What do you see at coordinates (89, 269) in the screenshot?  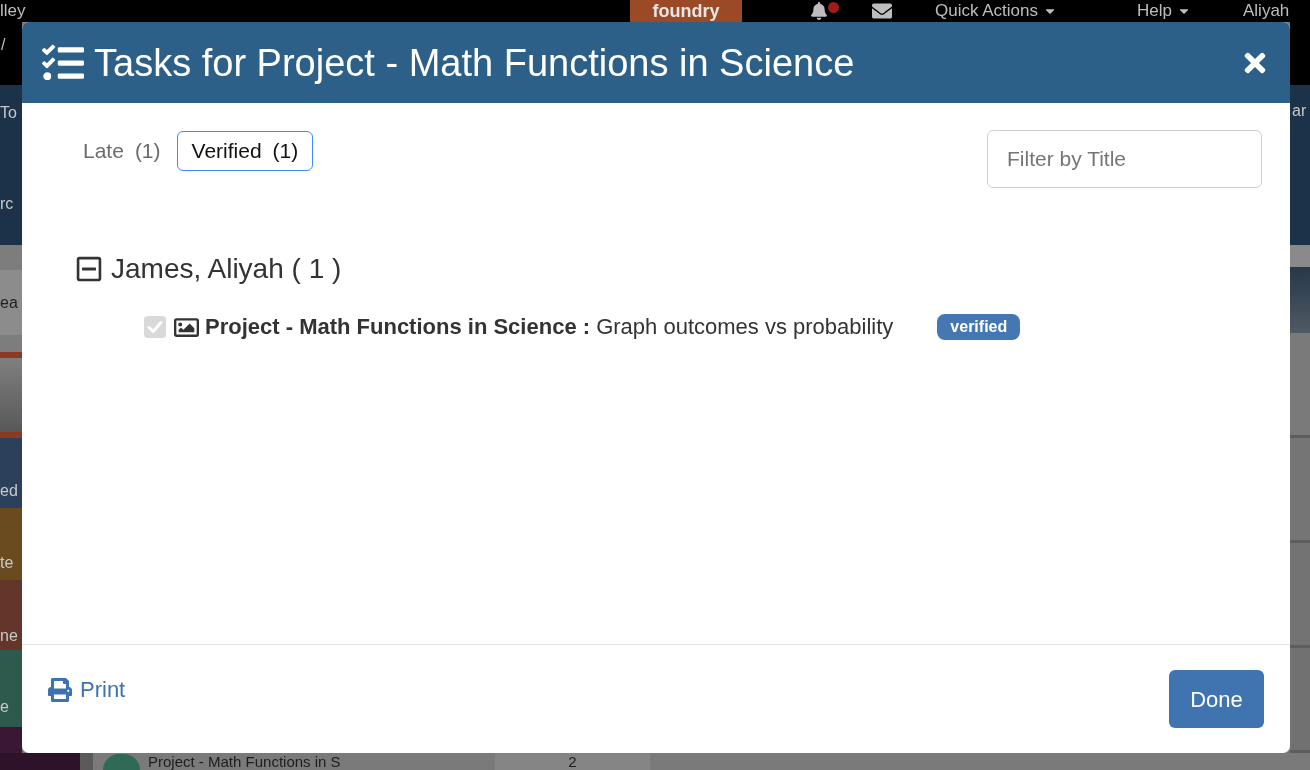 I see `collapse-icon` at bounding box center [89, 269].